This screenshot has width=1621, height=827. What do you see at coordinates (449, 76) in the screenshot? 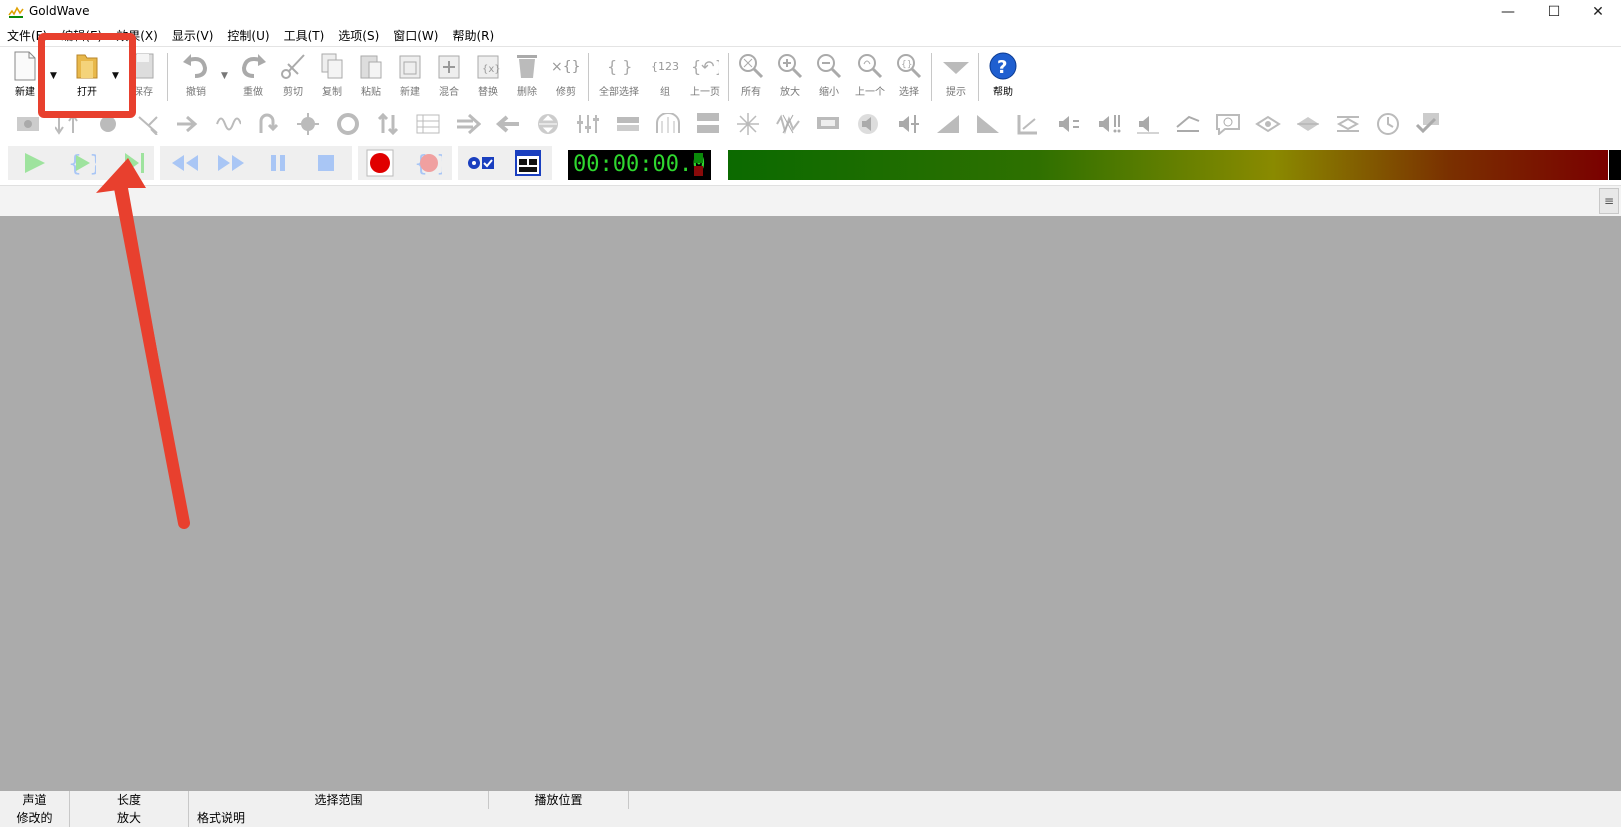
I see `mix-button: 混合` at bounding box center [449, 76].